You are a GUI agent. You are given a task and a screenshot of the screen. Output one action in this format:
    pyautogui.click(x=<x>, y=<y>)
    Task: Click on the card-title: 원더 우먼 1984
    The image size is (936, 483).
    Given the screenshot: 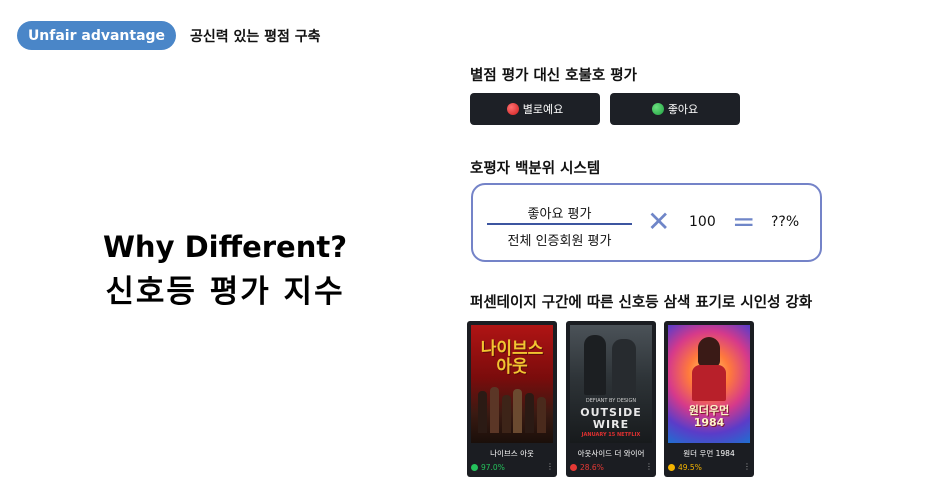 What is the action you would take?
    pyautogui.click(x=709, y=453)
    